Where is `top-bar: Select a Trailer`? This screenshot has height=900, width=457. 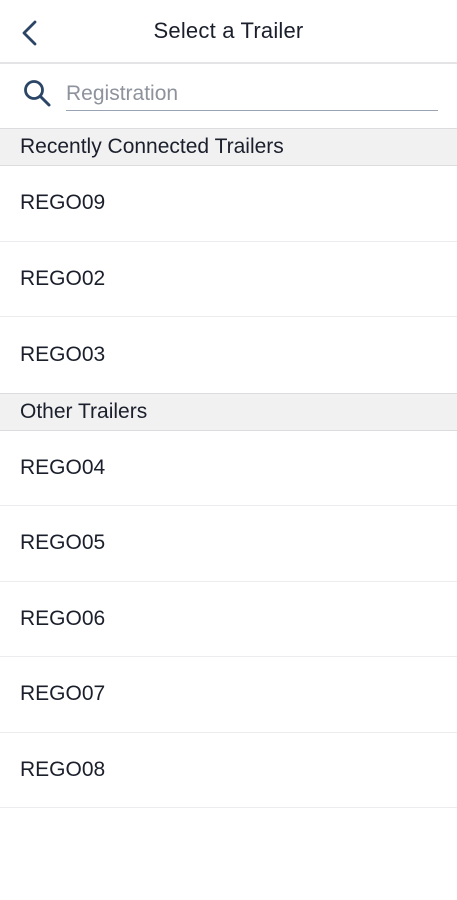
top-bar: Select a Trailer is located at coordinates (228, 32).